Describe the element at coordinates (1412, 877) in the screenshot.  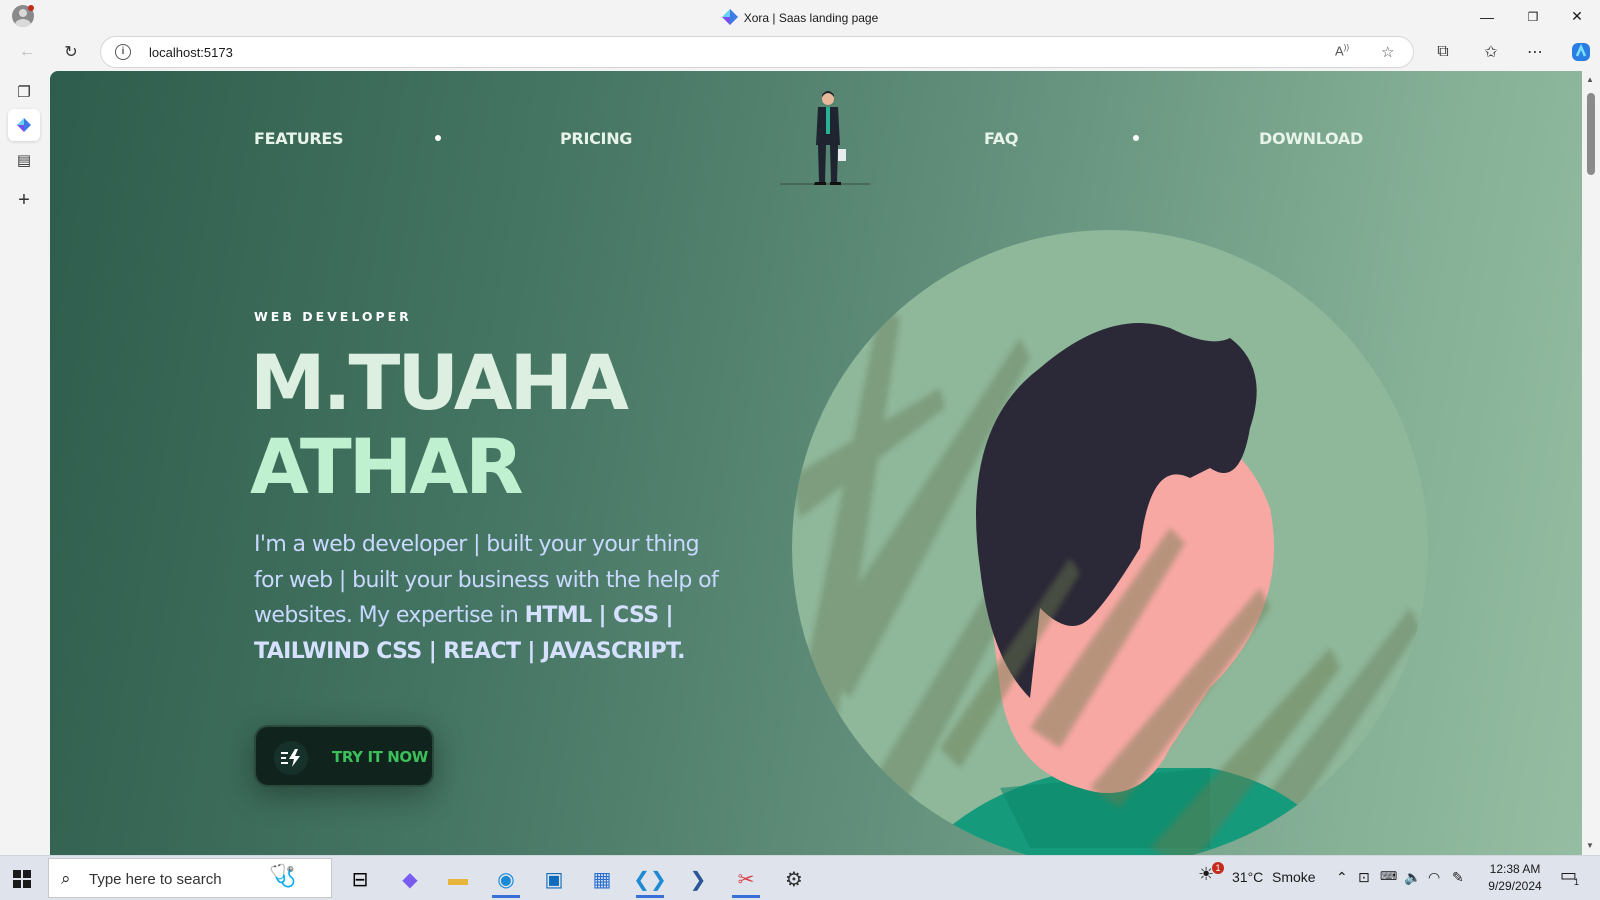
I see `volume-icon: 🔈` at that location.